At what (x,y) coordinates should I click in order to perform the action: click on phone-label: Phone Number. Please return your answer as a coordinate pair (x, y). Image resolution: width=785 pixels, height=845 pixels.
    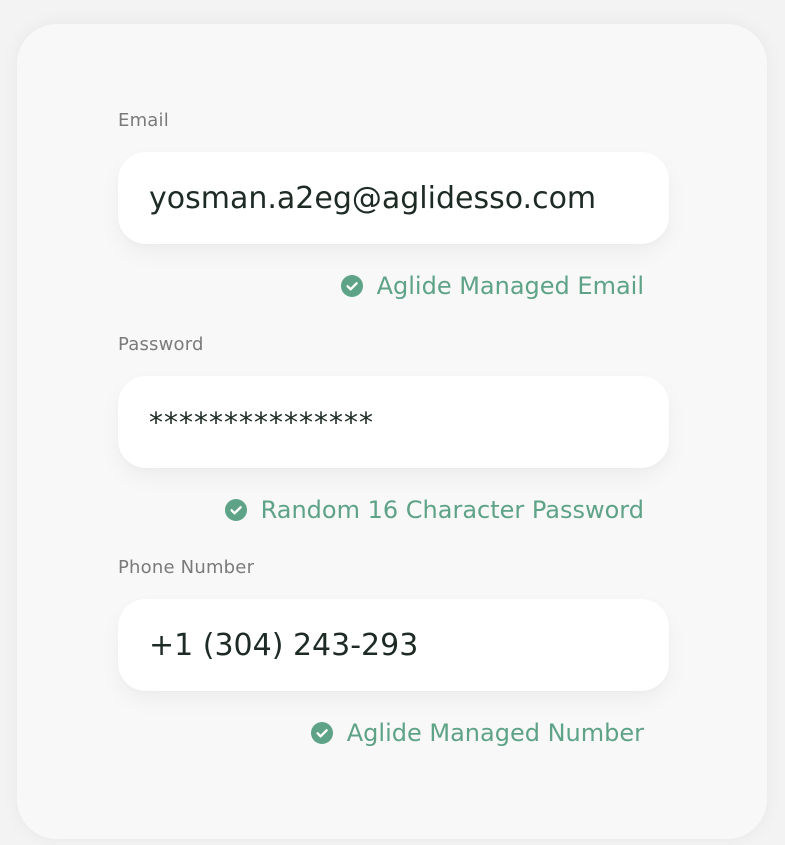
    Looking at the image, I should click on (186, 567).